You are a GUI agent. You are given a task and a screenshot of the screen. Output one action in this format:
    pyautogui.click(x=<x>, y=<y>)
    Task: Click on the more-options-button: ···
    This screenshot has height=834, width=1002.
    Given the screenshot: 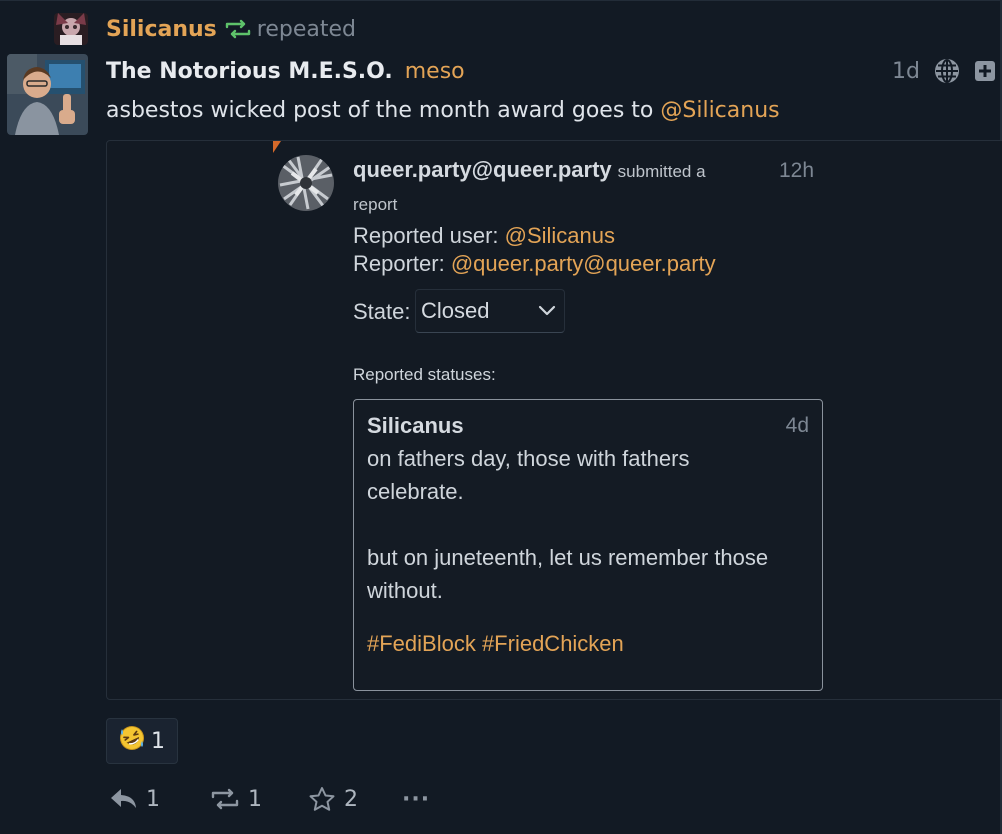 What is the action you would take?
    pyautogui.click(x=416, y=799)
    